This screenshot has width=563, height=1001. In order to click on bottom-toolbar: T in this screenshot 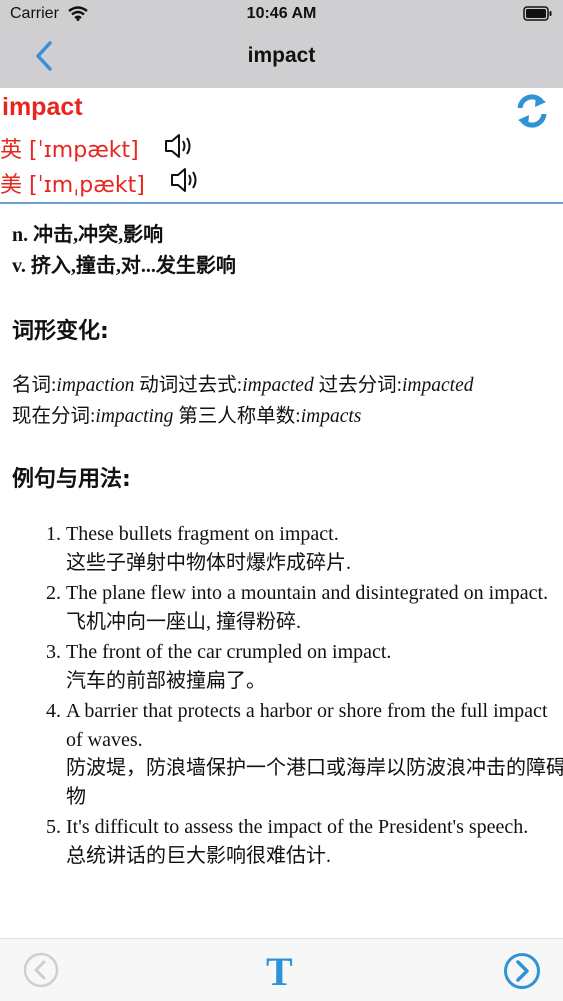, I will do `click(281, 969)`.